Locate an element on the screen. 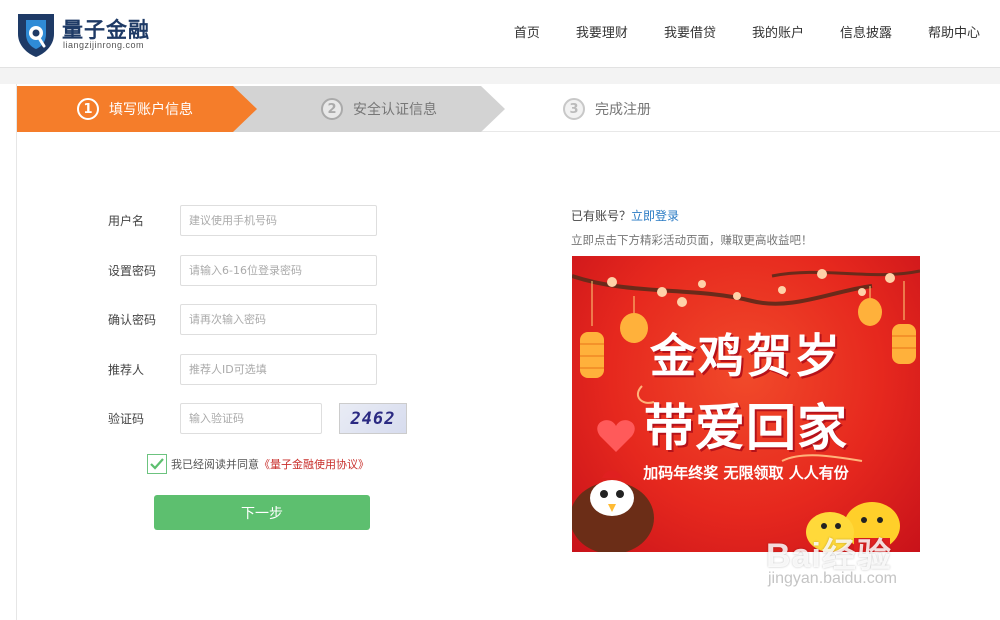  have-account-text: 已有账号？ is located at coordinates (601, 216).